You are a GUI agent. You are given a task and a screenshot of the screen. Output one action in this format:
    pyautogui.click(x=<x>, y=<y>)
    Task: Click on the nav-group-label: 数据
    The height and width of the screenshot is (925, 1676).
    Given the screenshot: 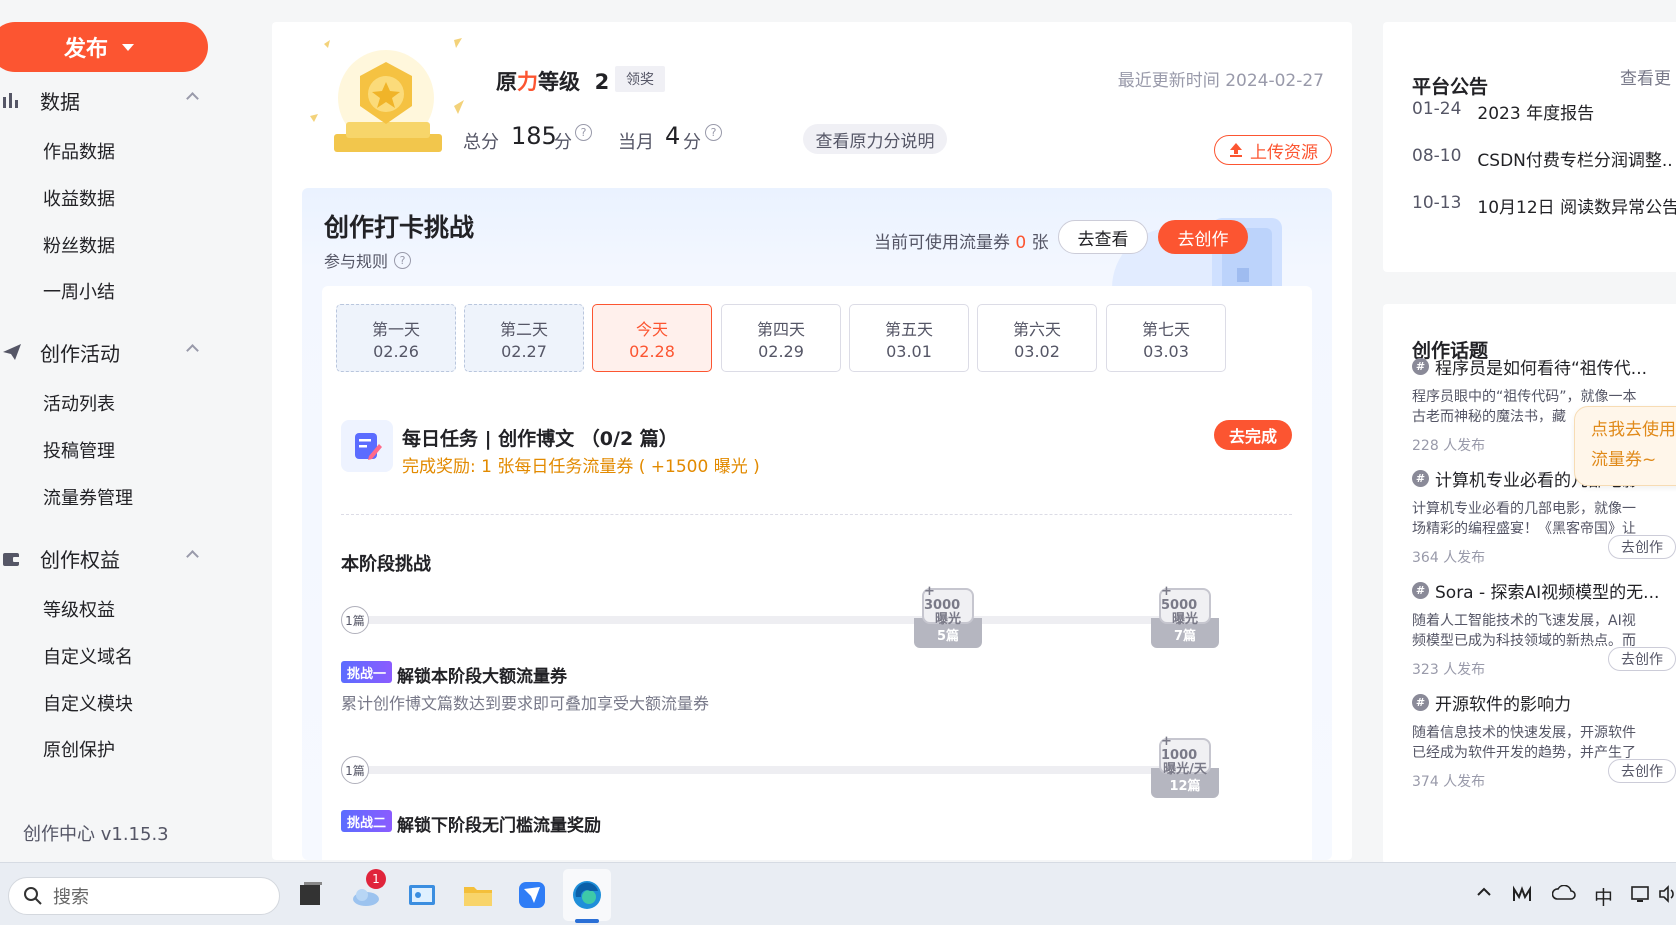 What is the action you would take?
    pyautogui.click(x=60, y=101)
    